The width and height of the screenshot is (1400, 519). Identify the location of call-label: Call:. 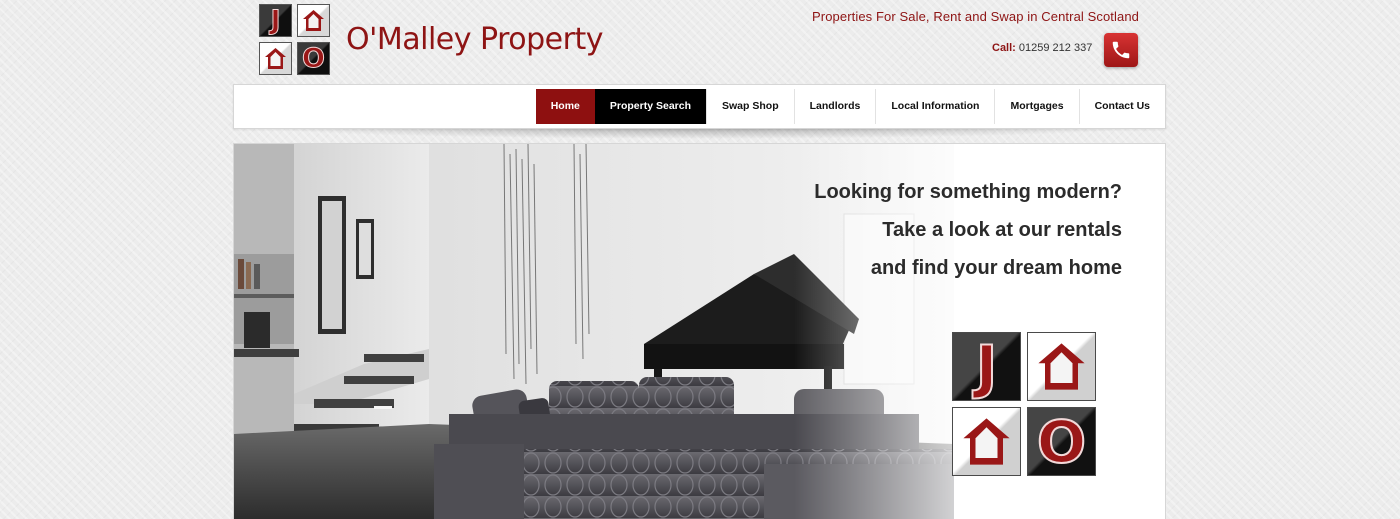
(1004, 48).